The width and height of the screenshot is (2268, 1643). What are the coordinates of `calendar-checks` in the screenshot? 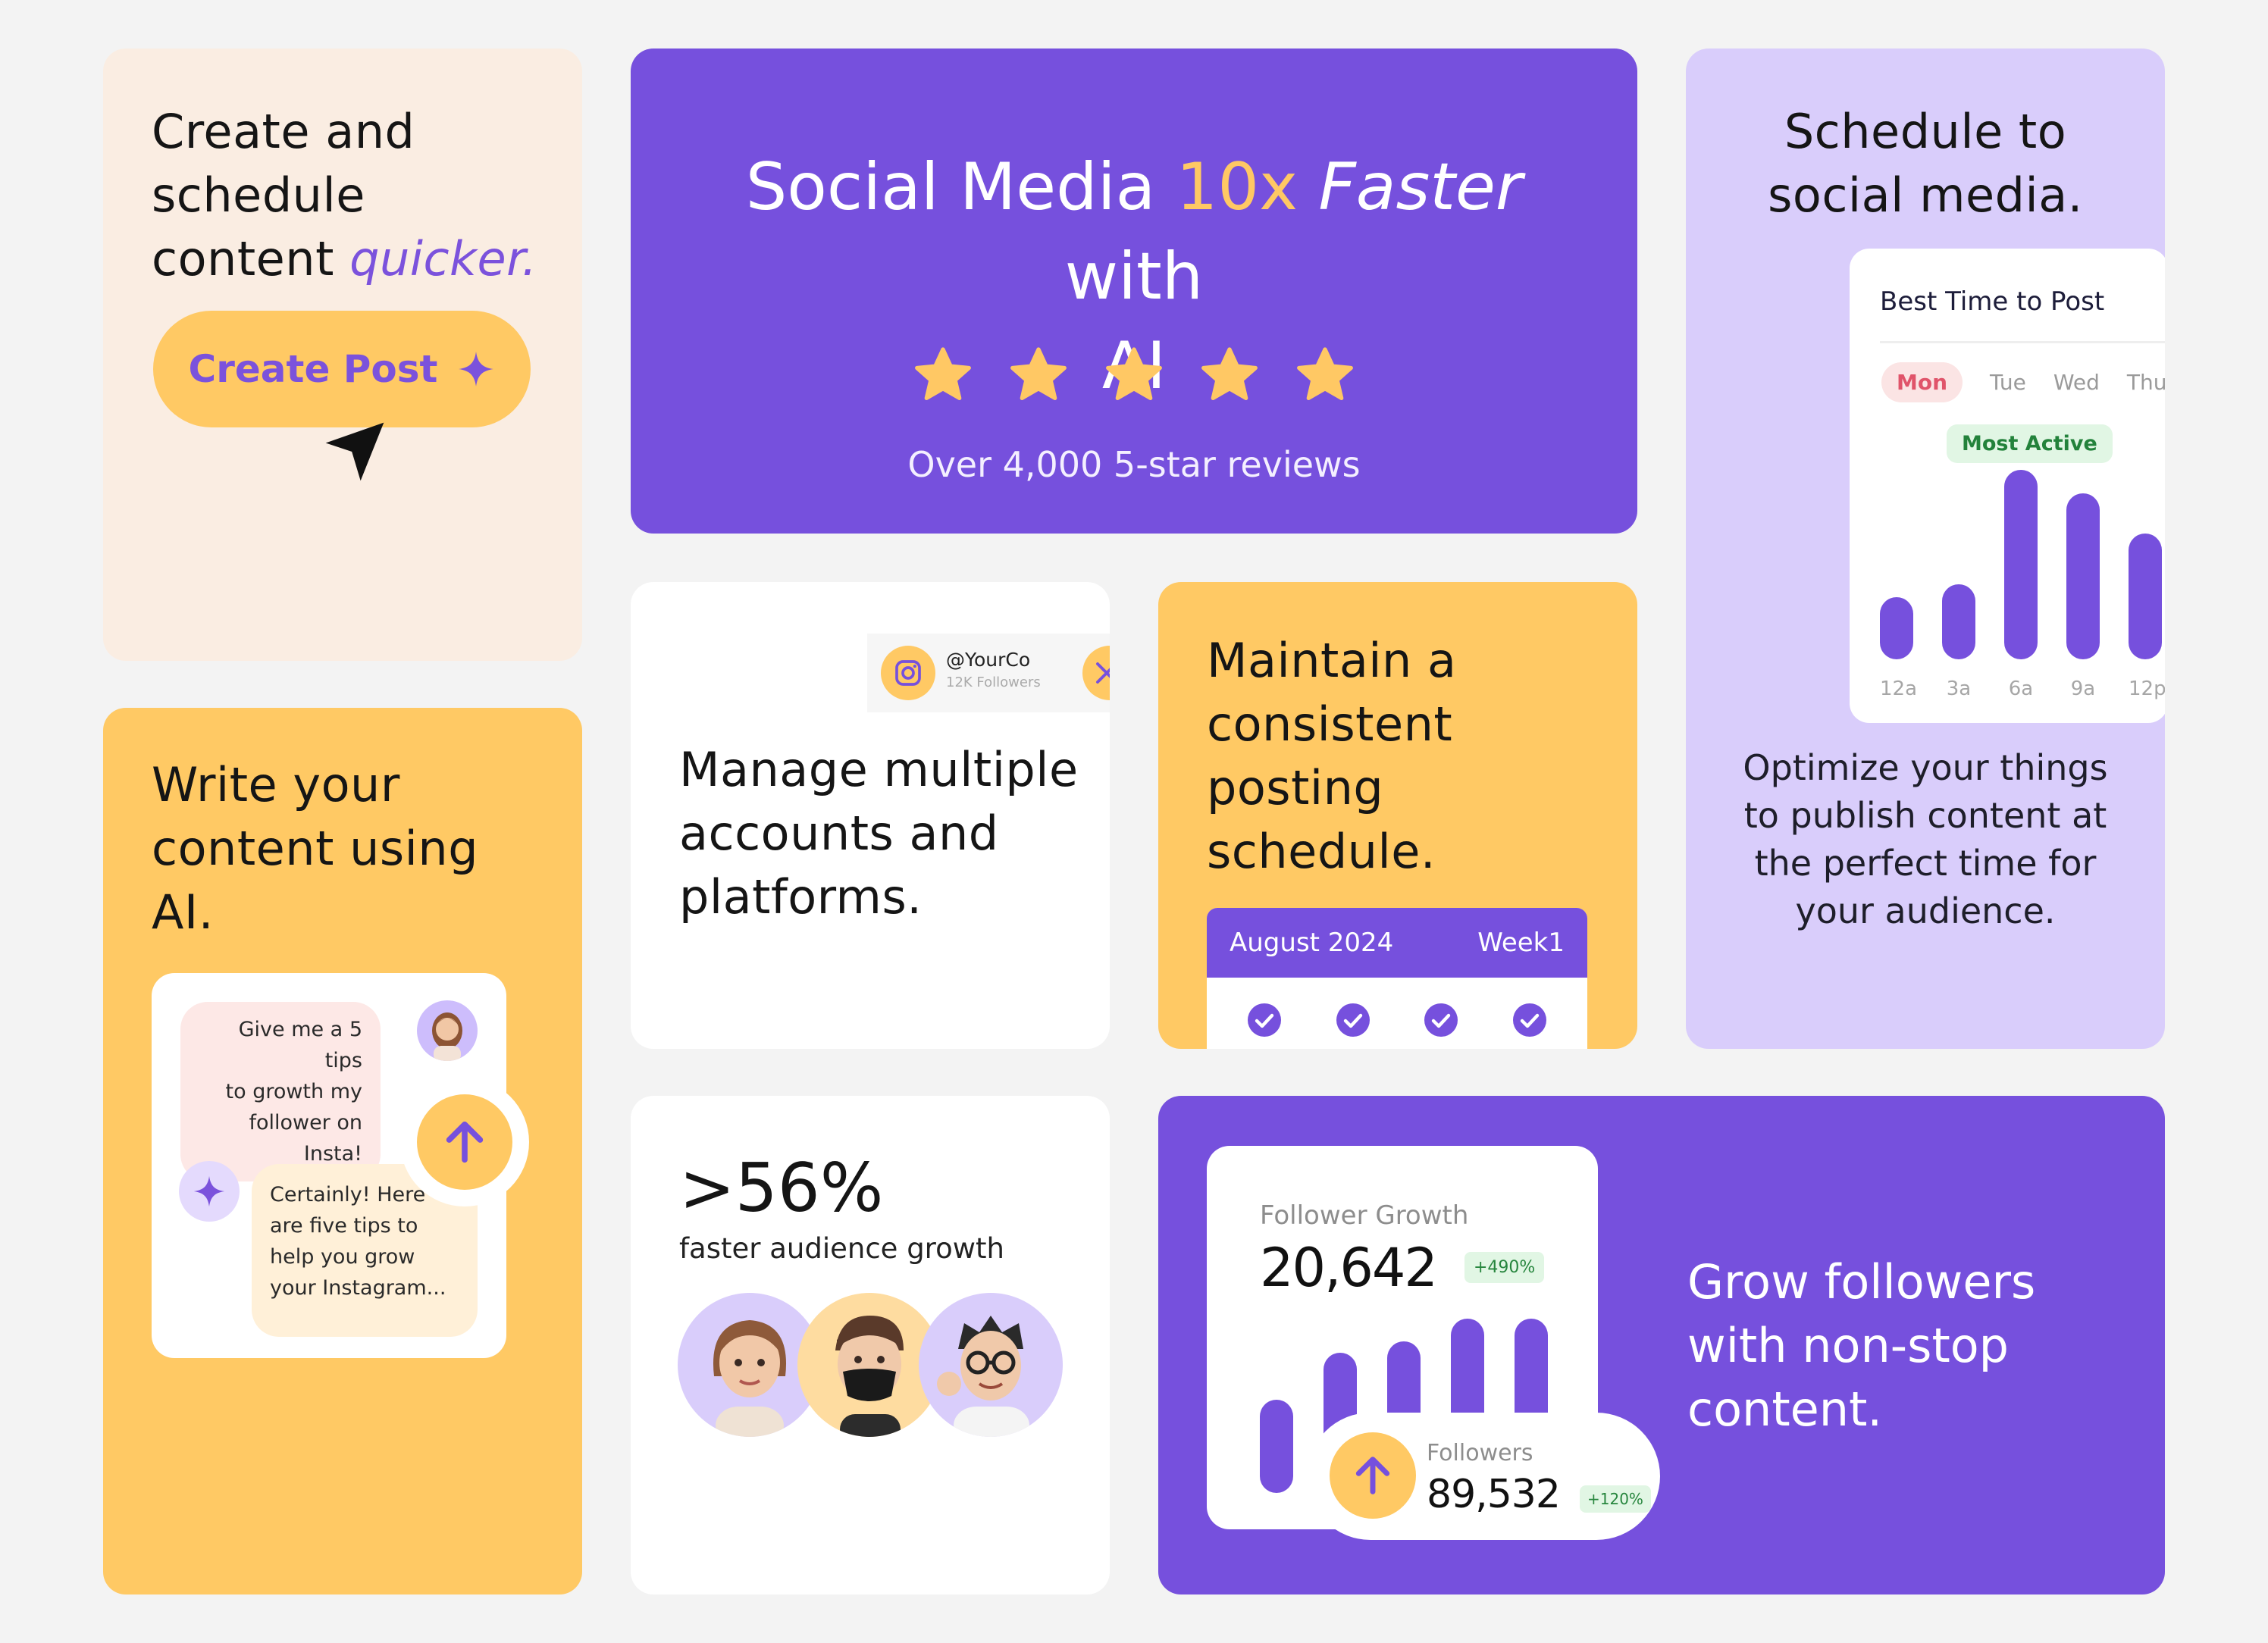 It's located at (1397, 1008).